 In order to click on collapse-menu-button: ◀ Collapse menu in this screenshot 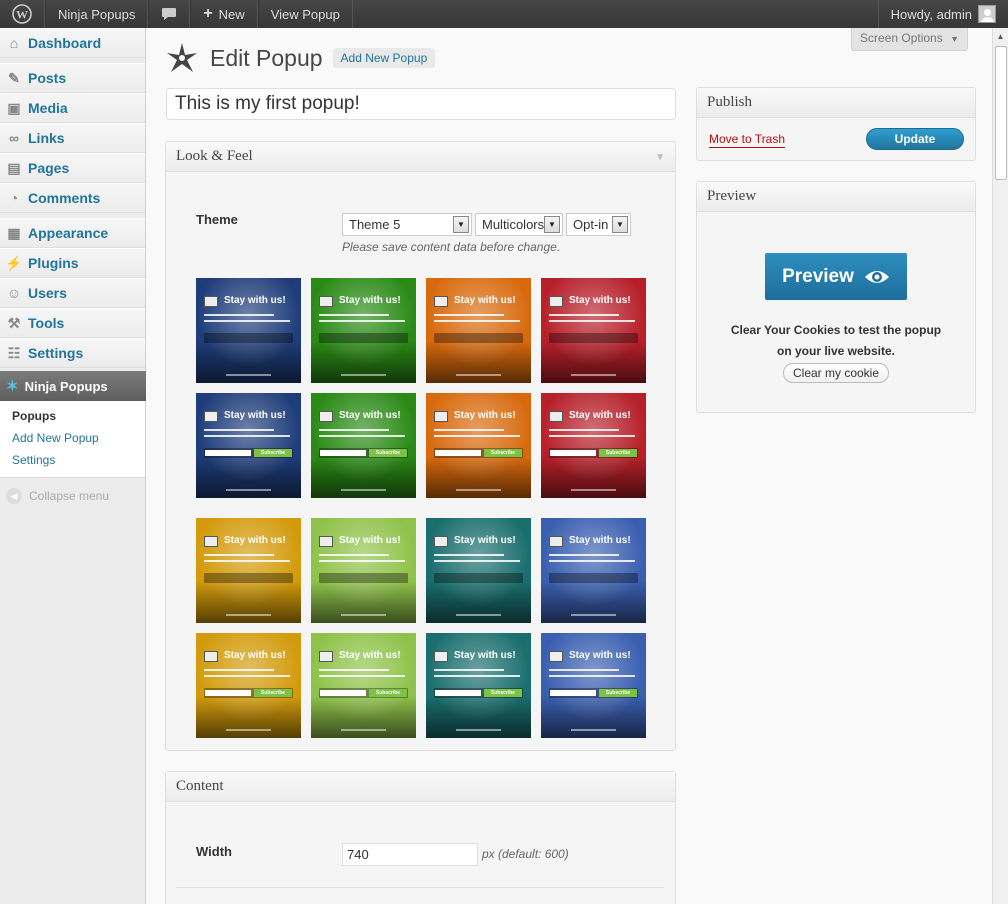, I will do `click(72, 496)`.